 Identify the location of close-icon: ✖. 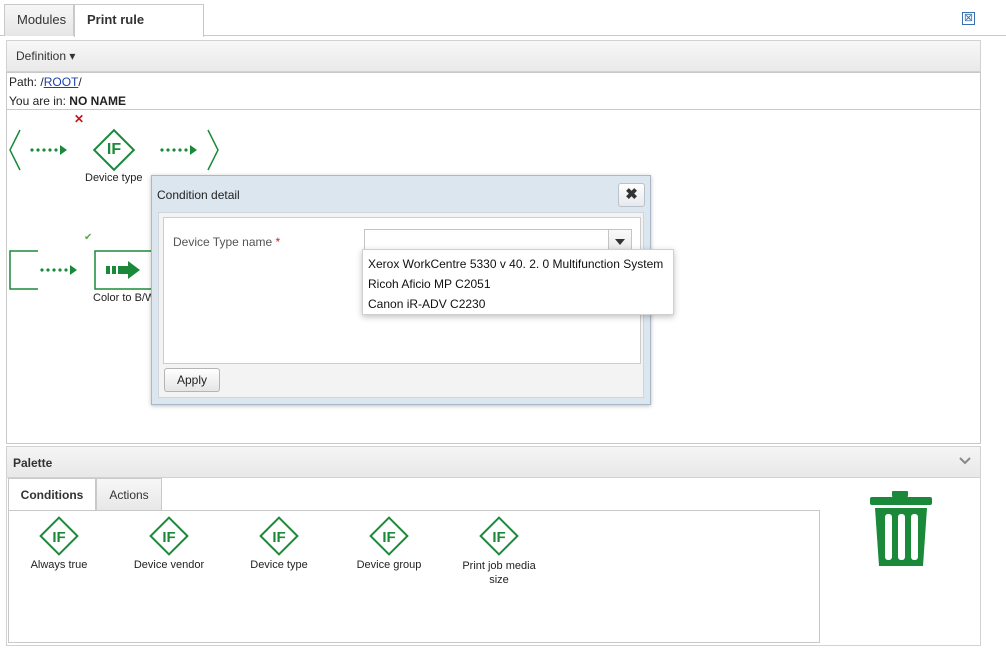
(631, 194).